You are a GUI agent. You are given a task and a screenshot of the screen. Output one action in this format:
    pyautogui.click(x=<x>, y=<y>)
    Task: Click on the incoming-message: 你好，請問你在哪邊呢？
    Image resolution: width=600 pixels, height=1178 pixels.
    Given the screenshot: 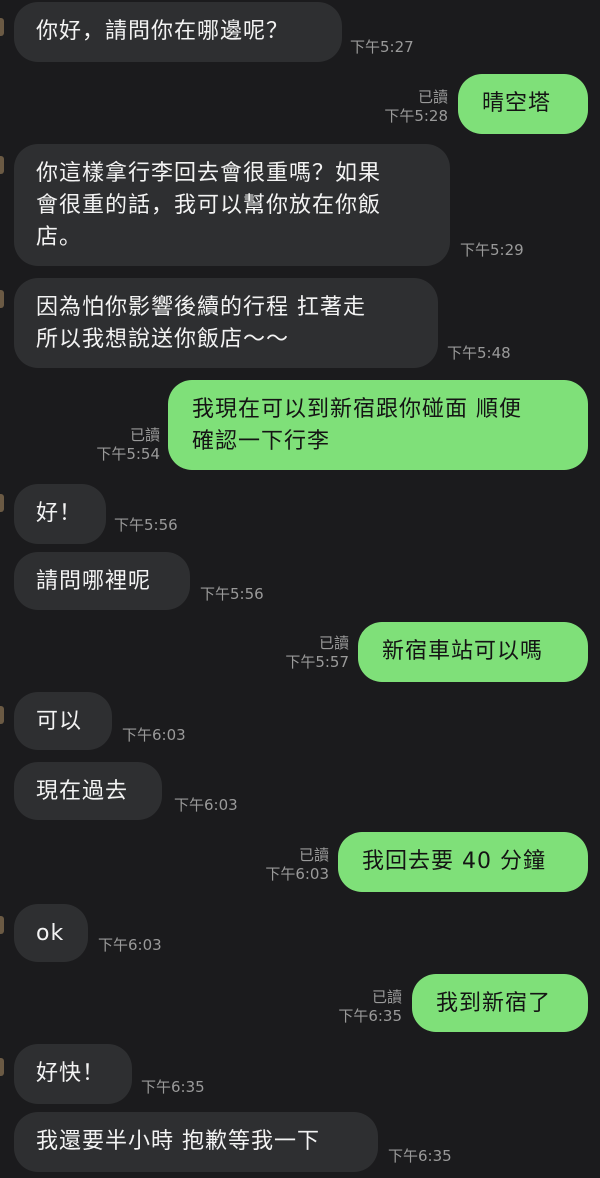 What is the action you would take?
    pyautogui.click(x=178, y=32)
    